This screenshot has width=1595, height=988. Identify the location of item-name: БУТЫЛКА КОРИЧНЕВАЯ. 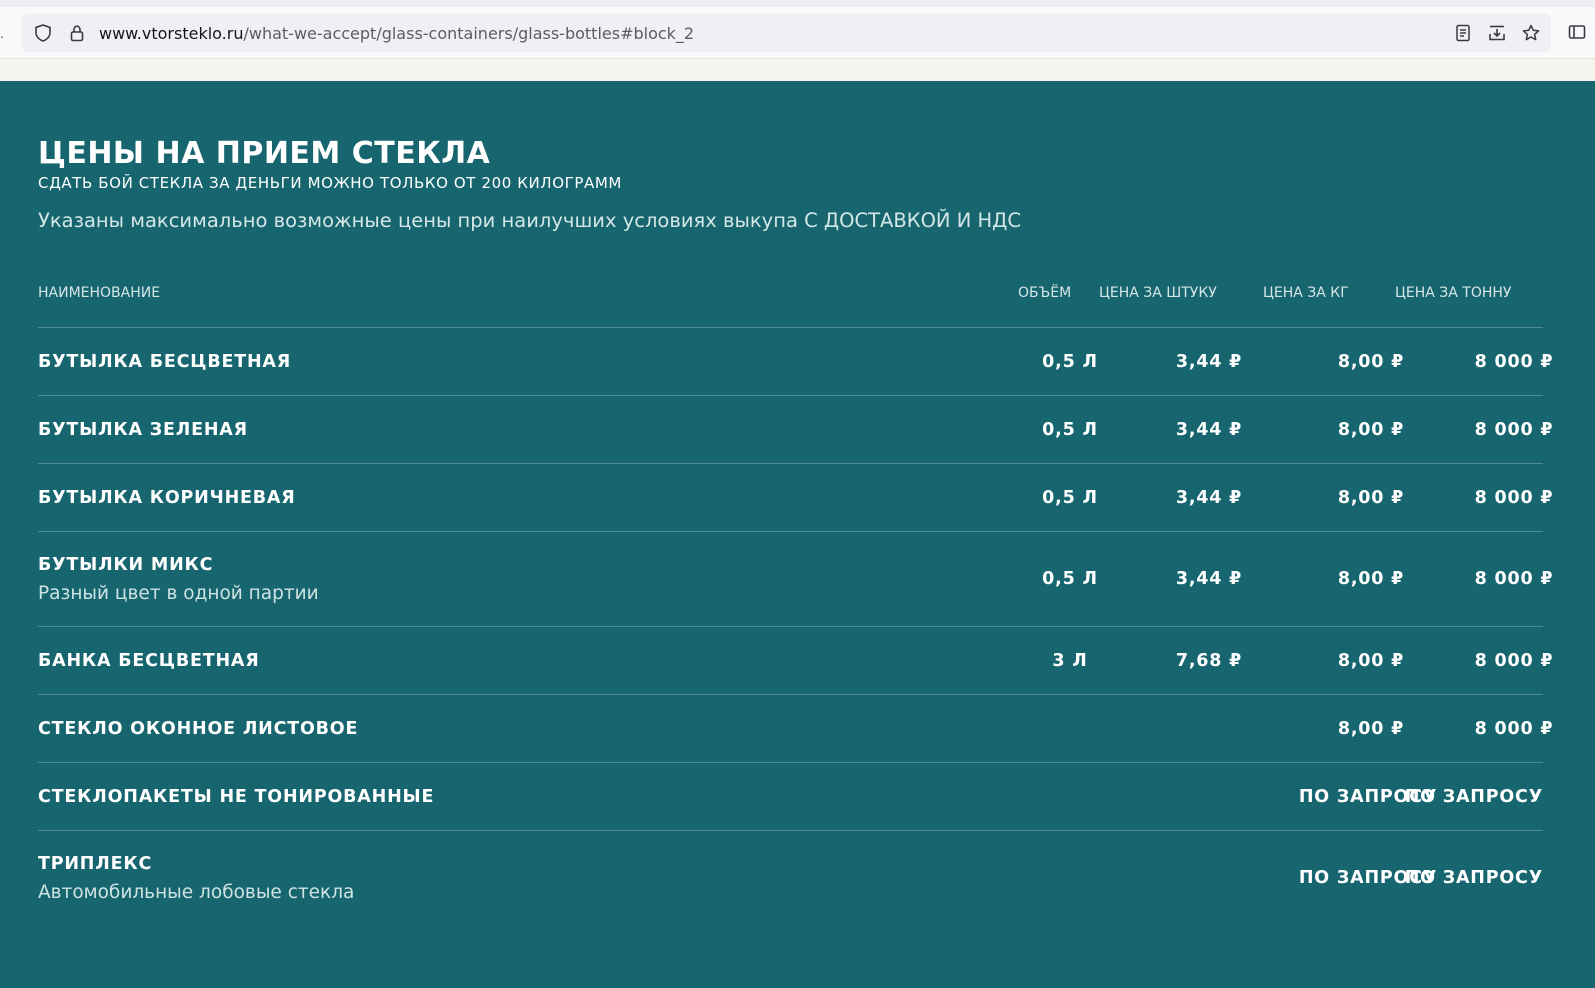
(167, 498).